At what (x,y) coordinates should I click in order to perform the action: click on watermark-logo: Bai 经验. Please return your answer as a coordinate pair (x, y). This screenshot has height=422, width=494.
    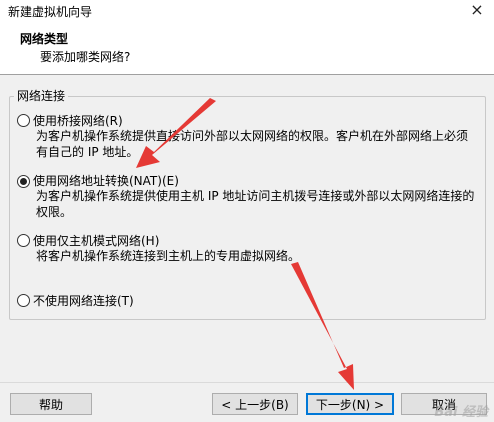
    Looking at the image, I should click on (461, 412).